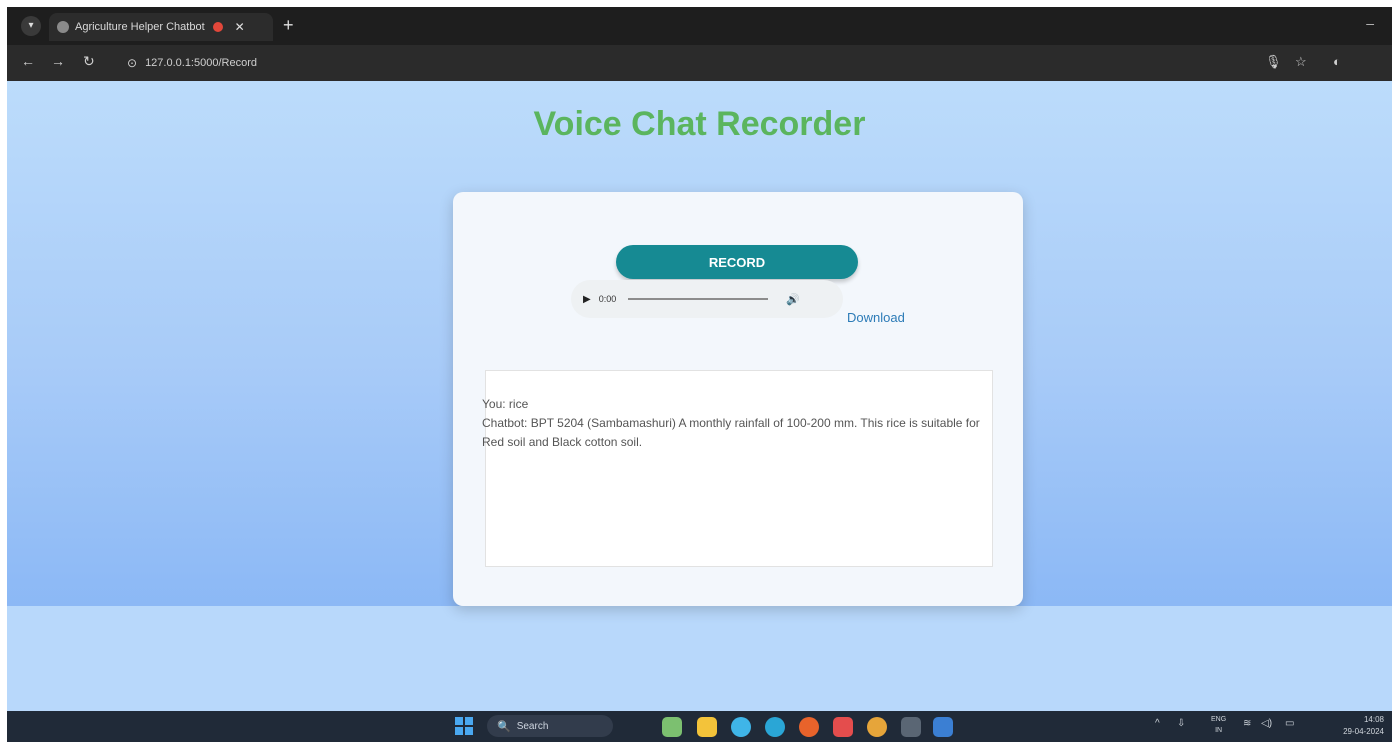 The height and width of the screenshot is (742, 1392). I want to click on clock-date: 29-04-2024, so click(1363, 731).